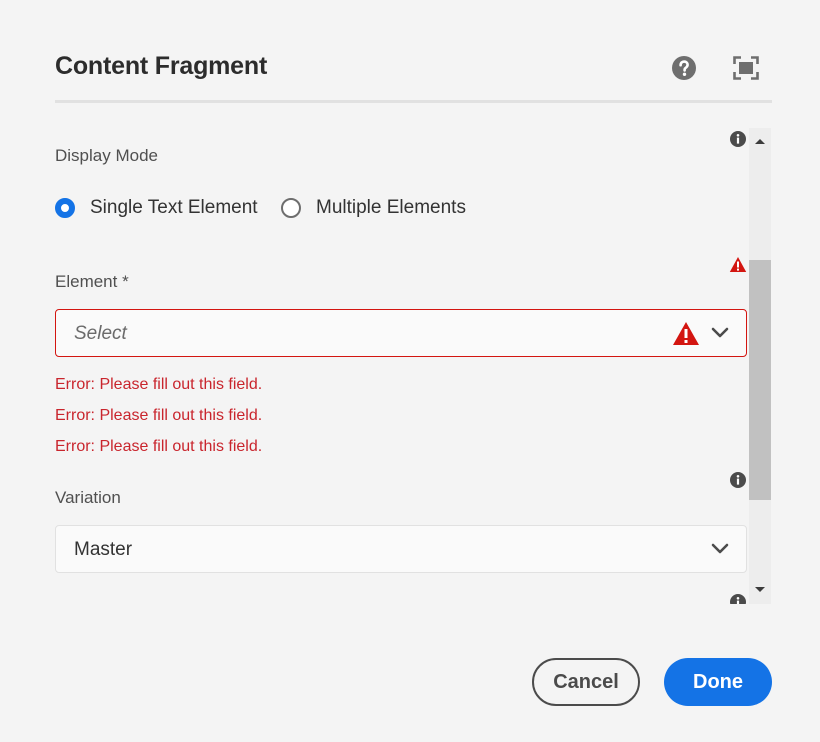 The width and height of the screenshot is (820, 742). Describe the element at coordinates (760, 380) in the screenshot. I see `scrollbar-thumb` at that location.